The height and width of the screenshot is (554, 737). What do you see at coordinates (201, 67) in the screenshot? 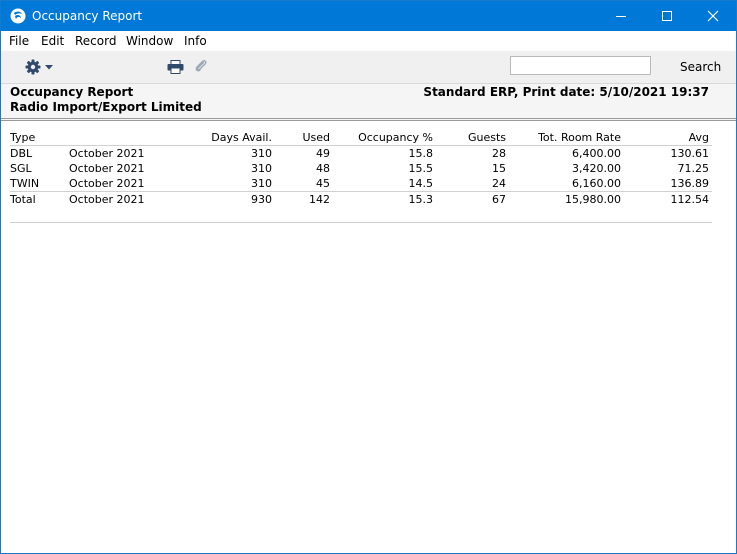
I see `paperclip-icon` at bounding box center [201, 67].